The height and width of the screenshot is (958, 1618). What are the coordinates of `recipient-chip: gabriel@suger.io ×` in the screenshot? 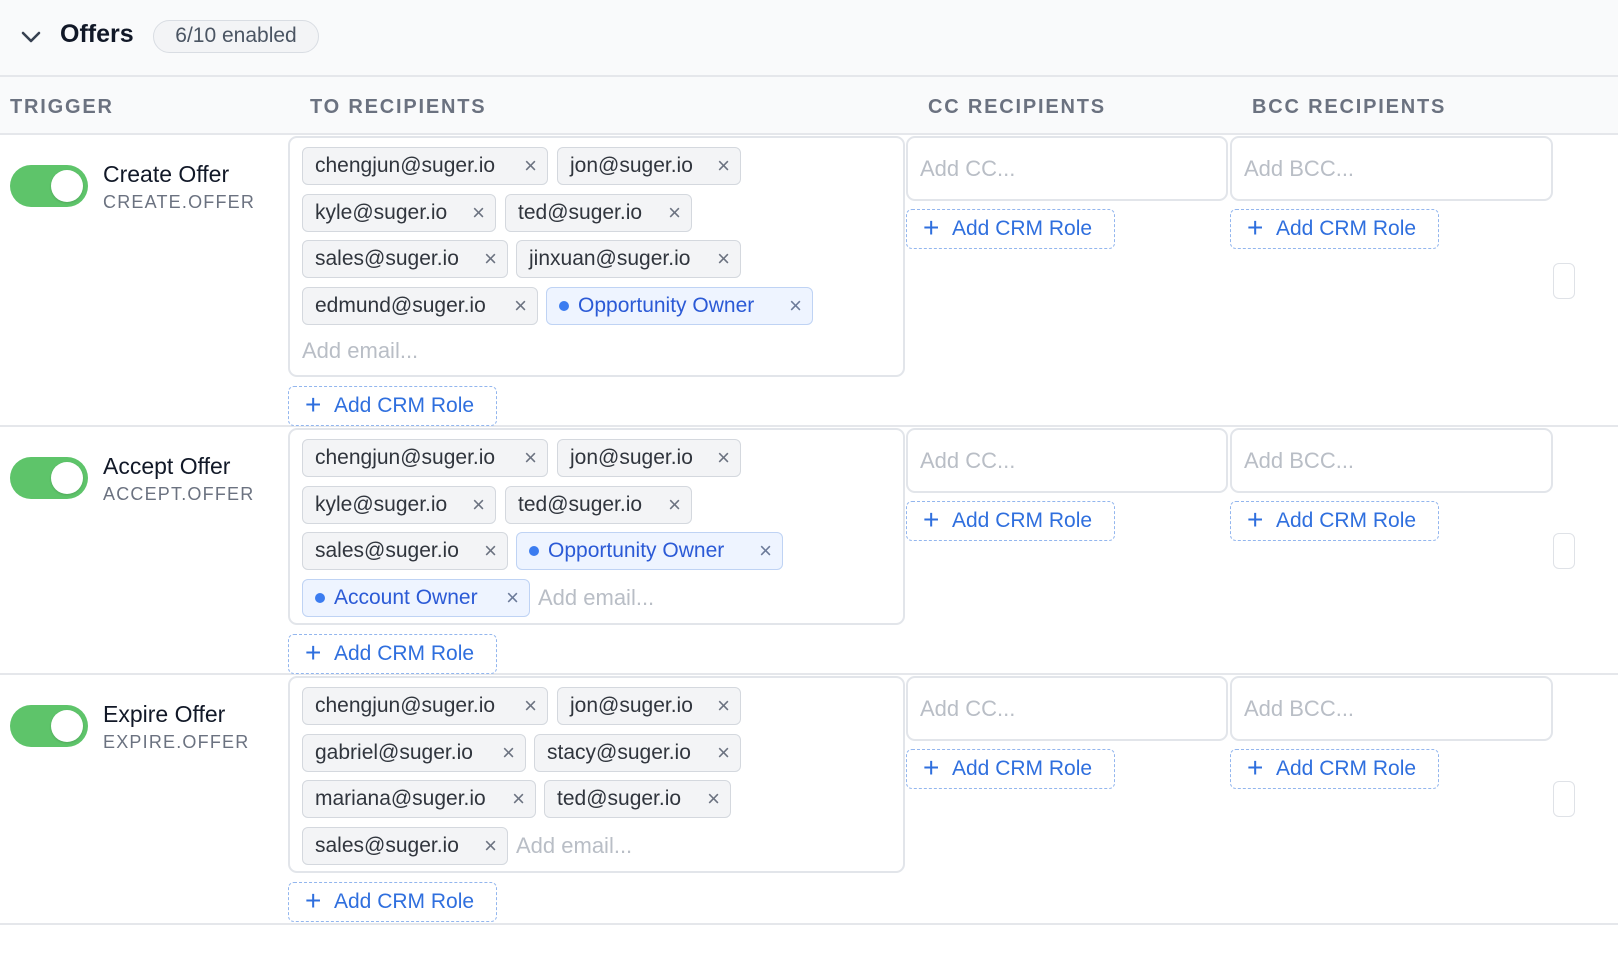 It's located at (414, 753).